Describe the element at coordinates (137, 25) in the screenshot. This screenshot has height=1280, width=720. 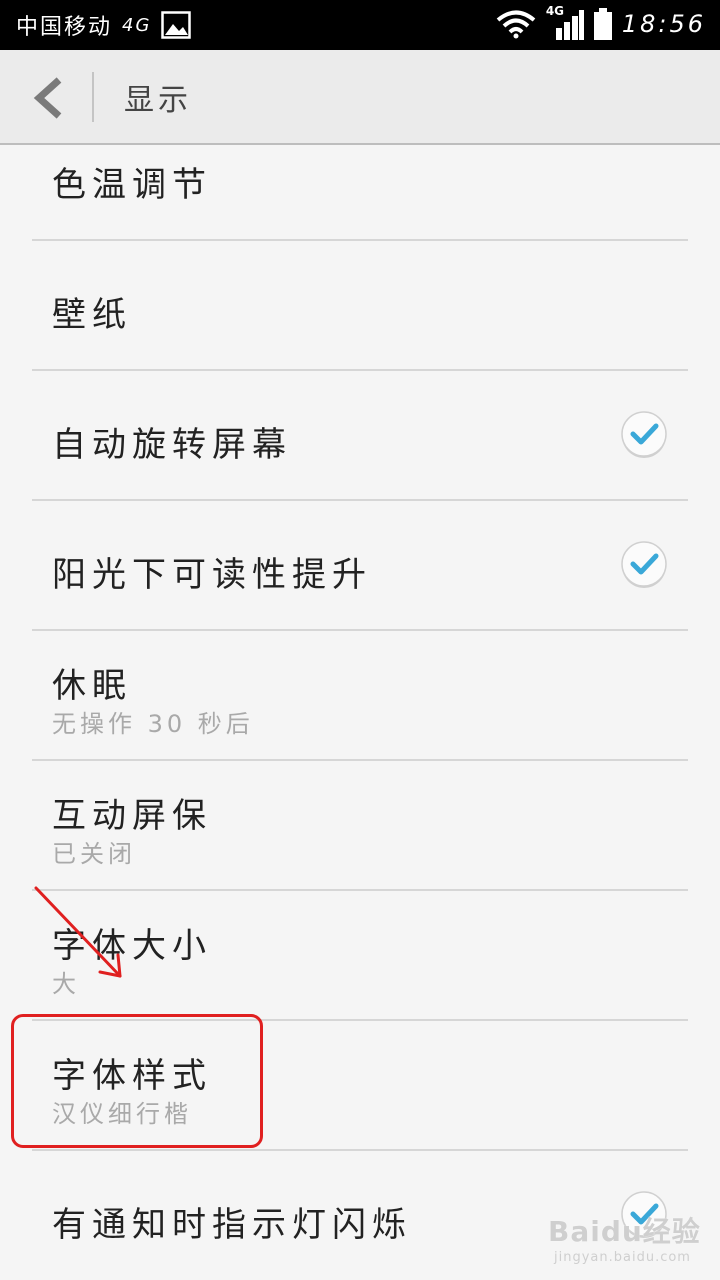
I see `network-type: 4G` at that location.